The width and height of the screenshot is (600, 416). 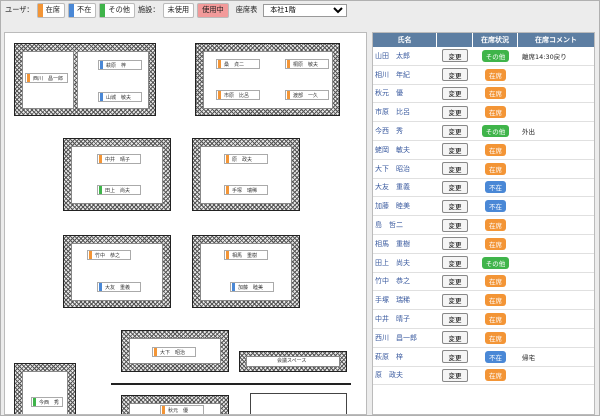 I want to click on employee-name-link: 相馬 重樹, so click(x=405, y=244).